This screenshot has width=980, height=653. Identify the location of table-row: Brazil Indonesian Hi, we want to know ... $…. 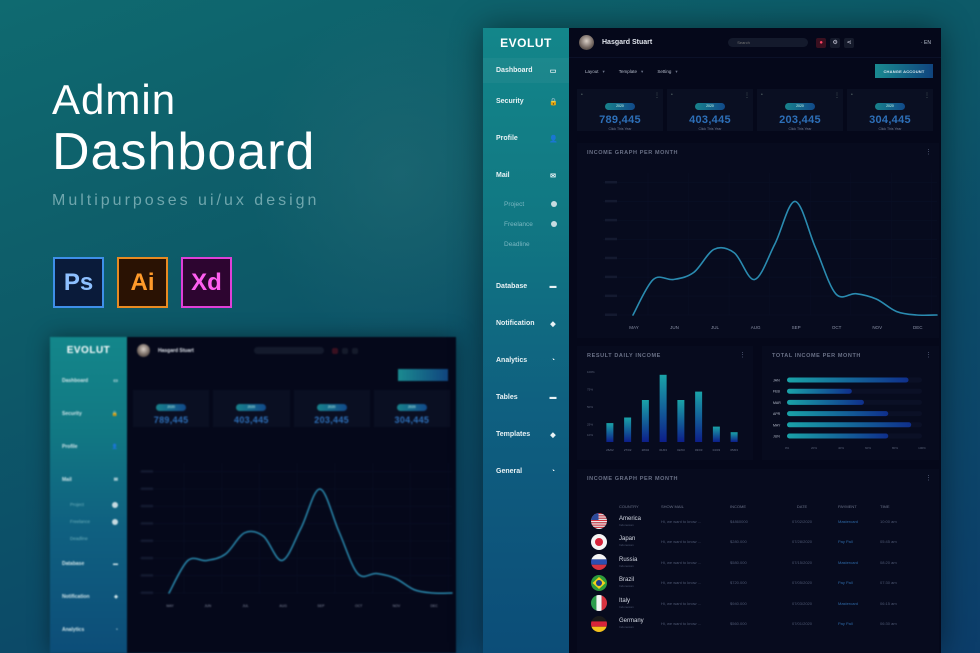
(761, 583).